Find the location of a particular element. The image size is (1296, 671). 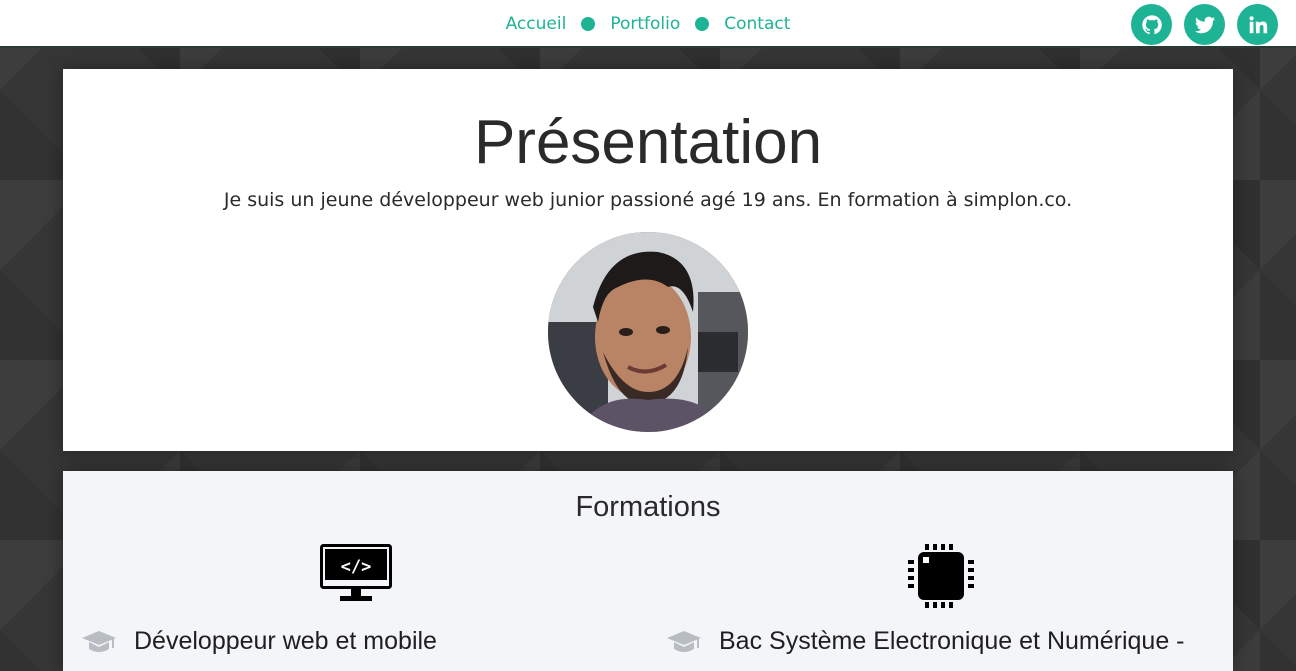

formation-item-web: Développeur web et mobile is located at coordinates (259, 641).